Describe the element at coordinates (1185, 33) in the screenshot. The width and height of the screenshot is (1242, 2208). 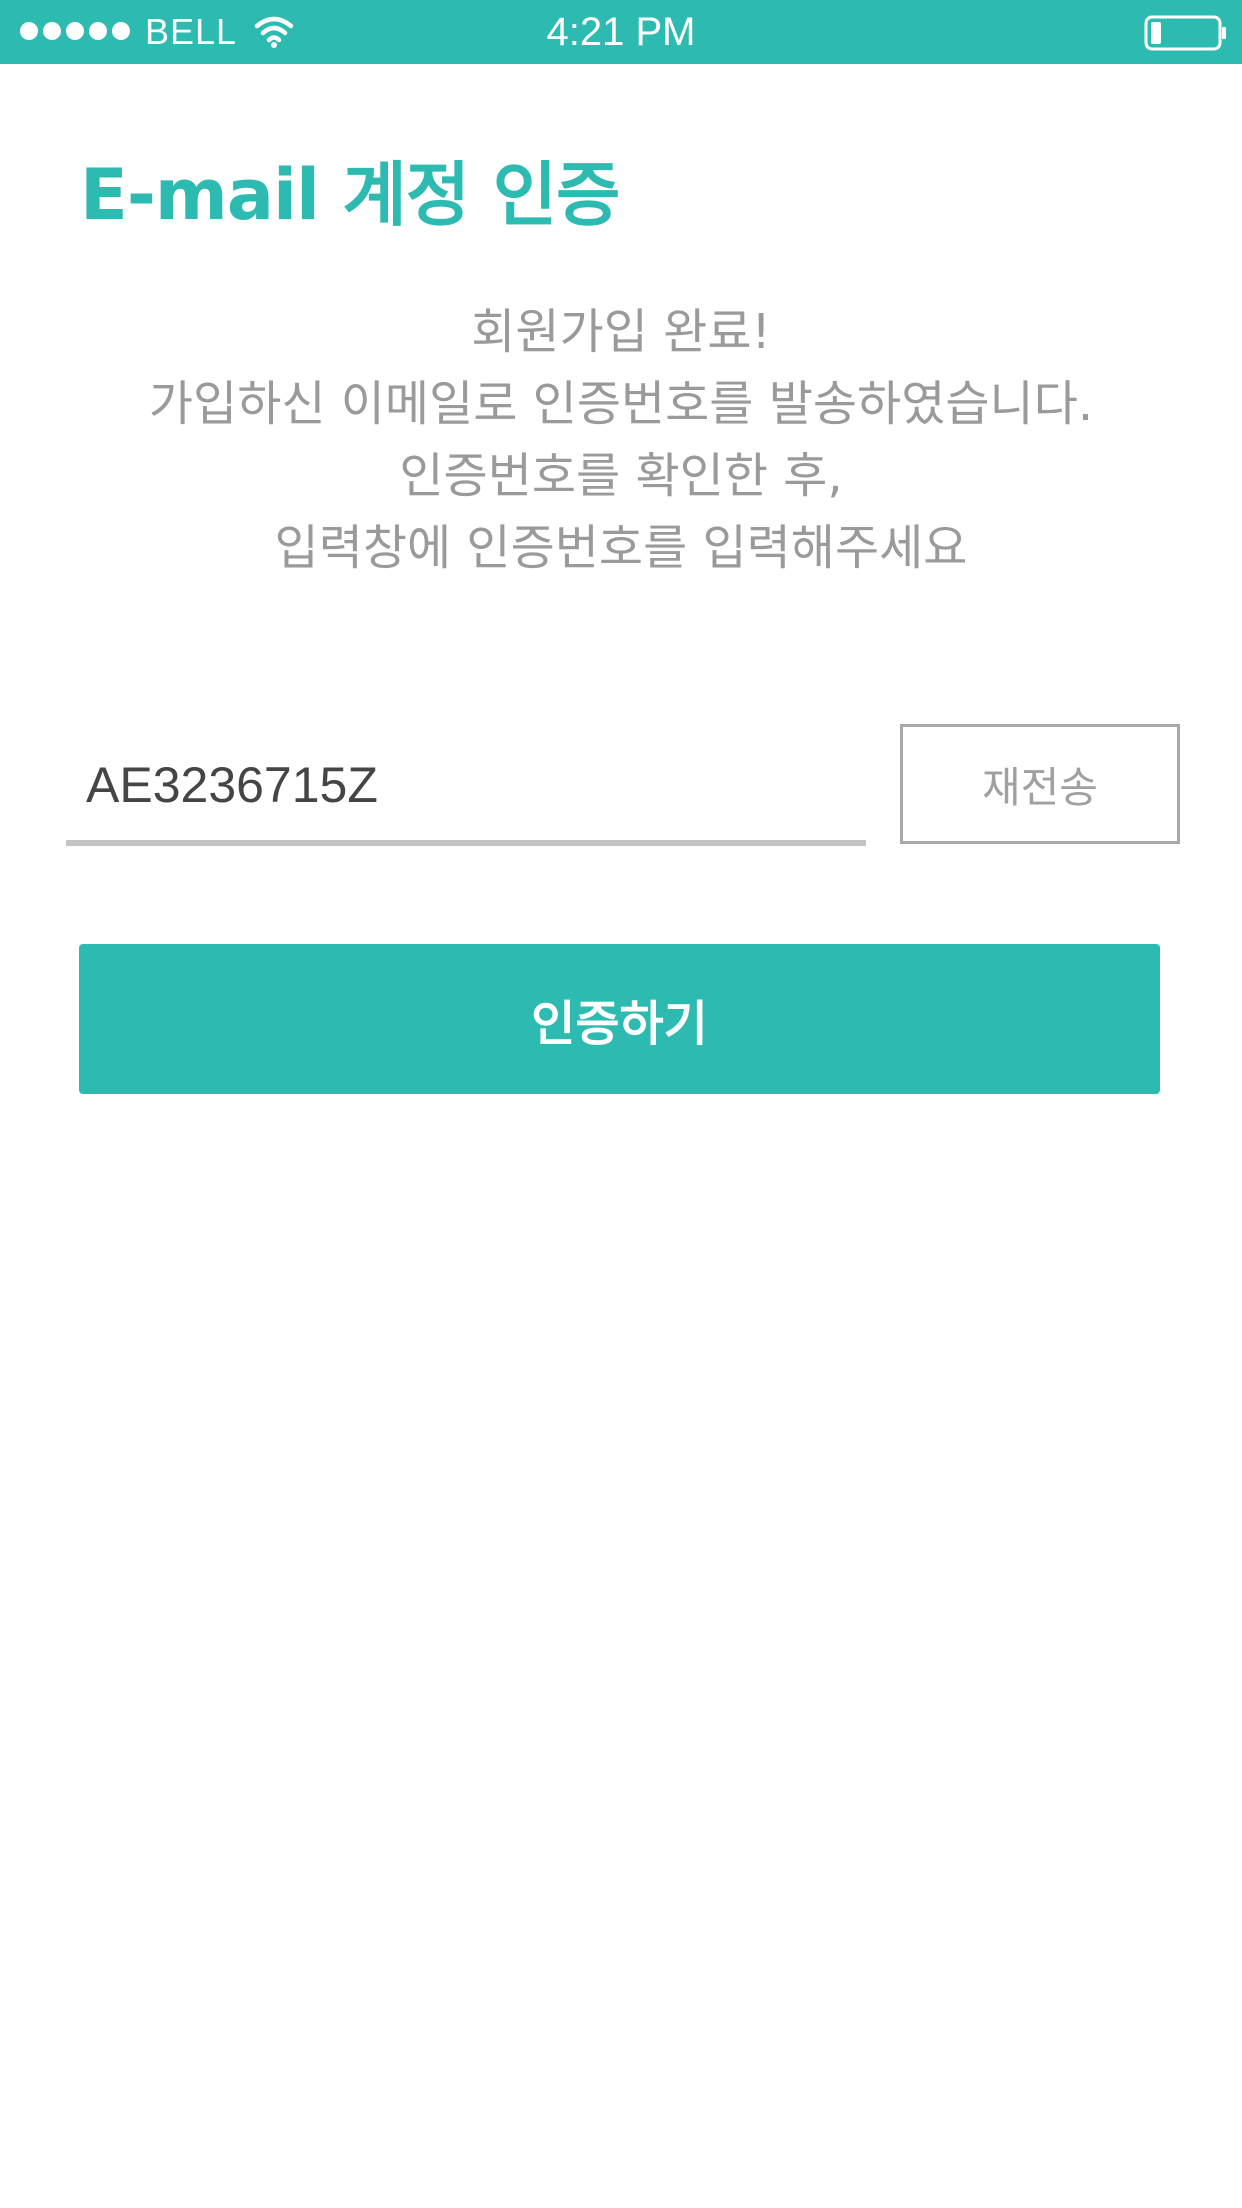
I see `battery-icon` at that location.